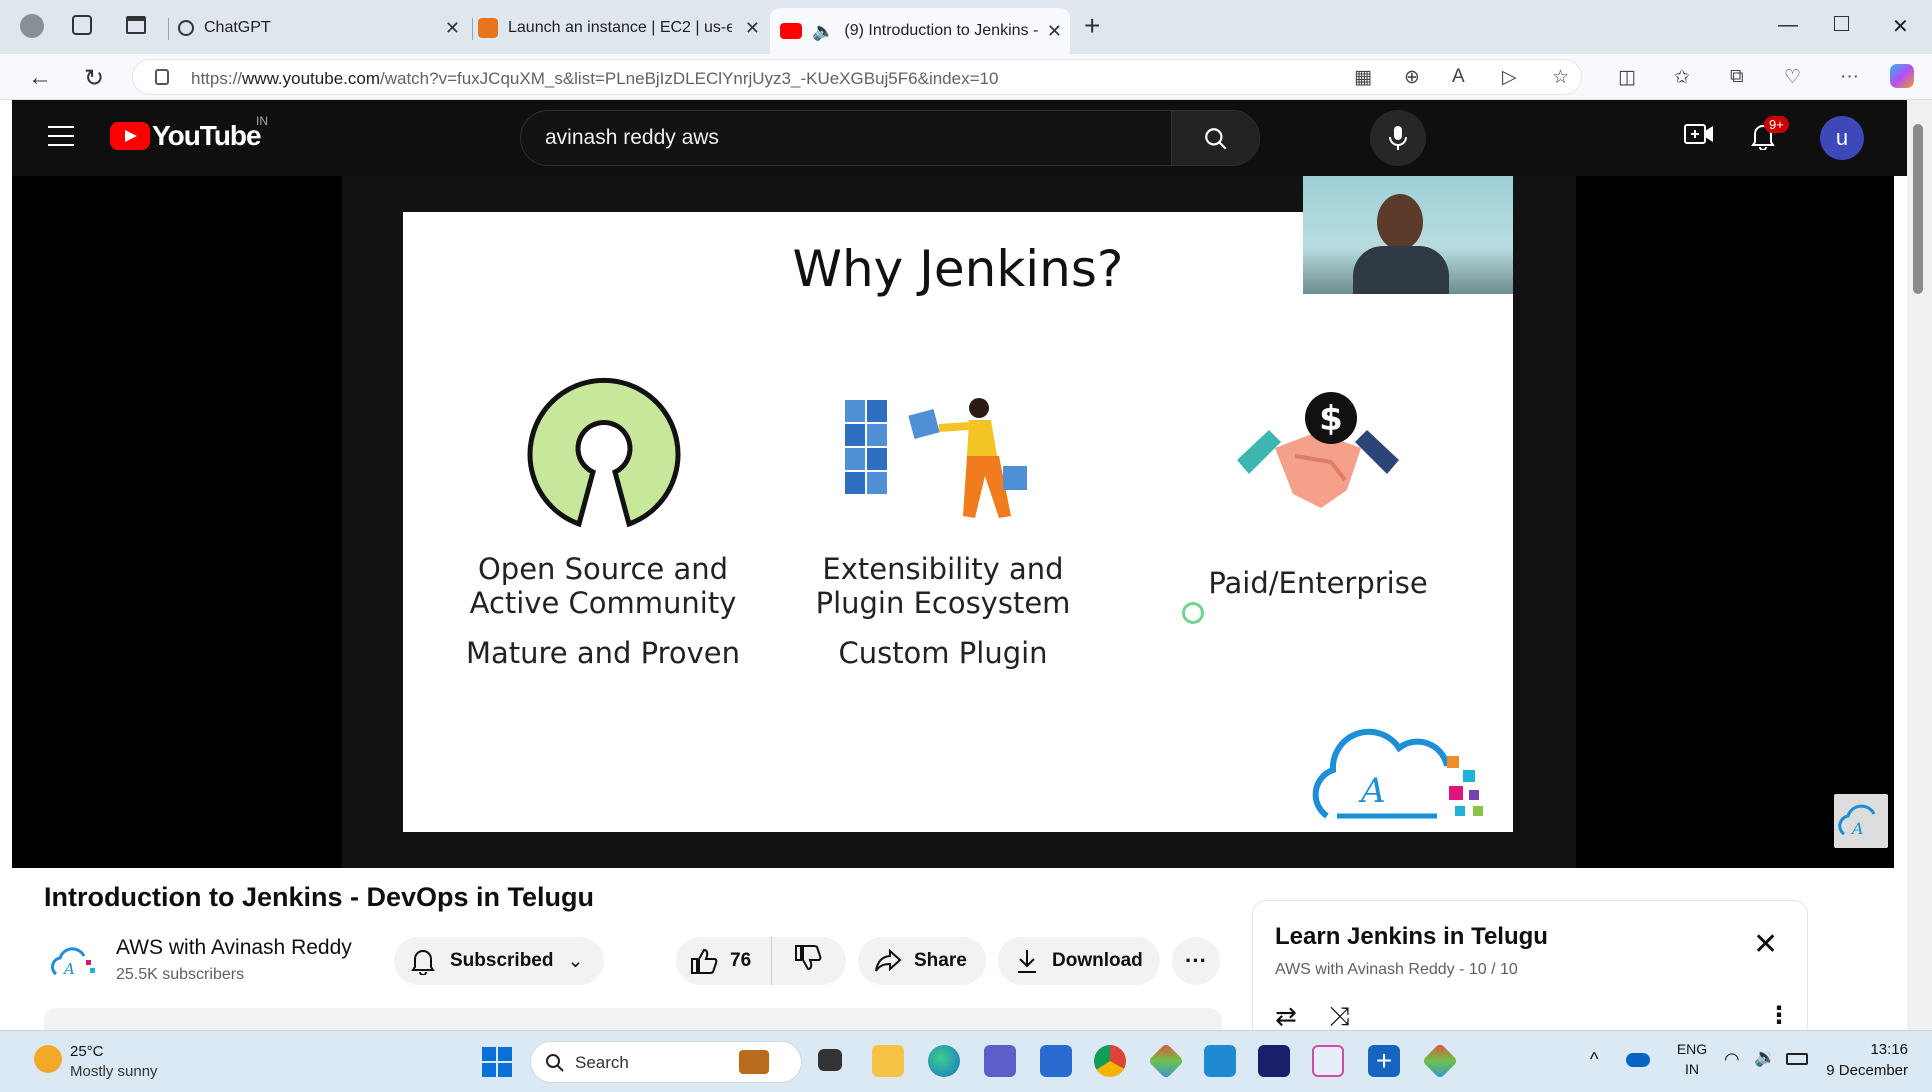  I want to click on cursor-highlight-icon, so click(1193, 613).